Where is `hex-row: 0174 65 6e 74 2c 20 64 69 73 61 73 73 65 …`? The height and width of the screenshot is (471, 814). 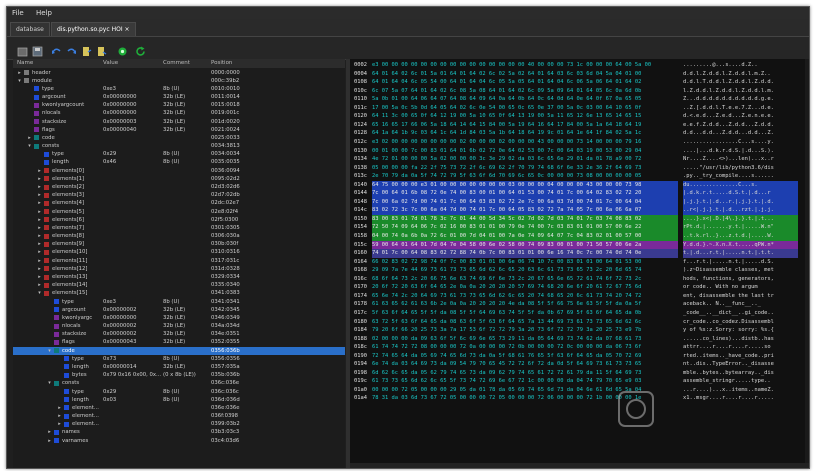 hex-row: 0174 65 6e 74 2c 20 64 69 73 61 73 73 65 … is located at coordinates (579, 296).